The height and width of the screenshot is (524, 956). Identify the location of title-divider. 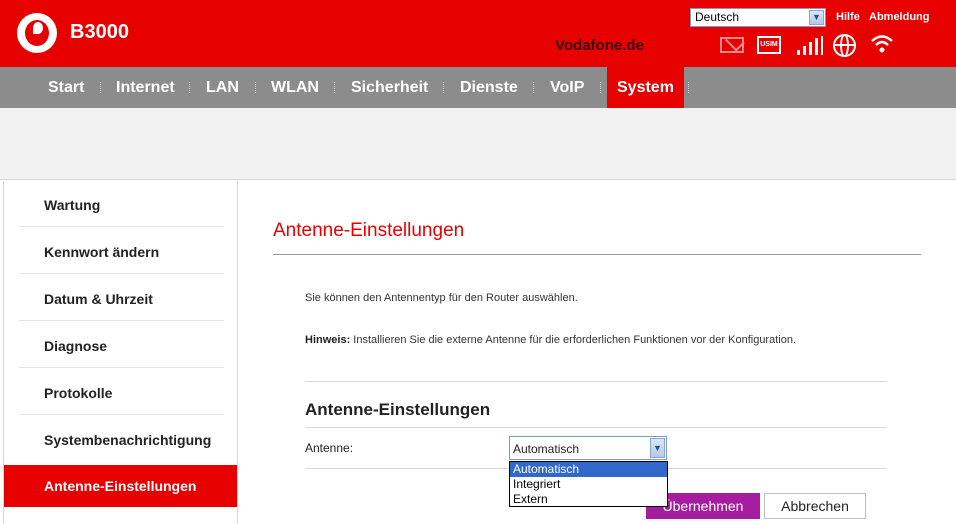
(597, 254).